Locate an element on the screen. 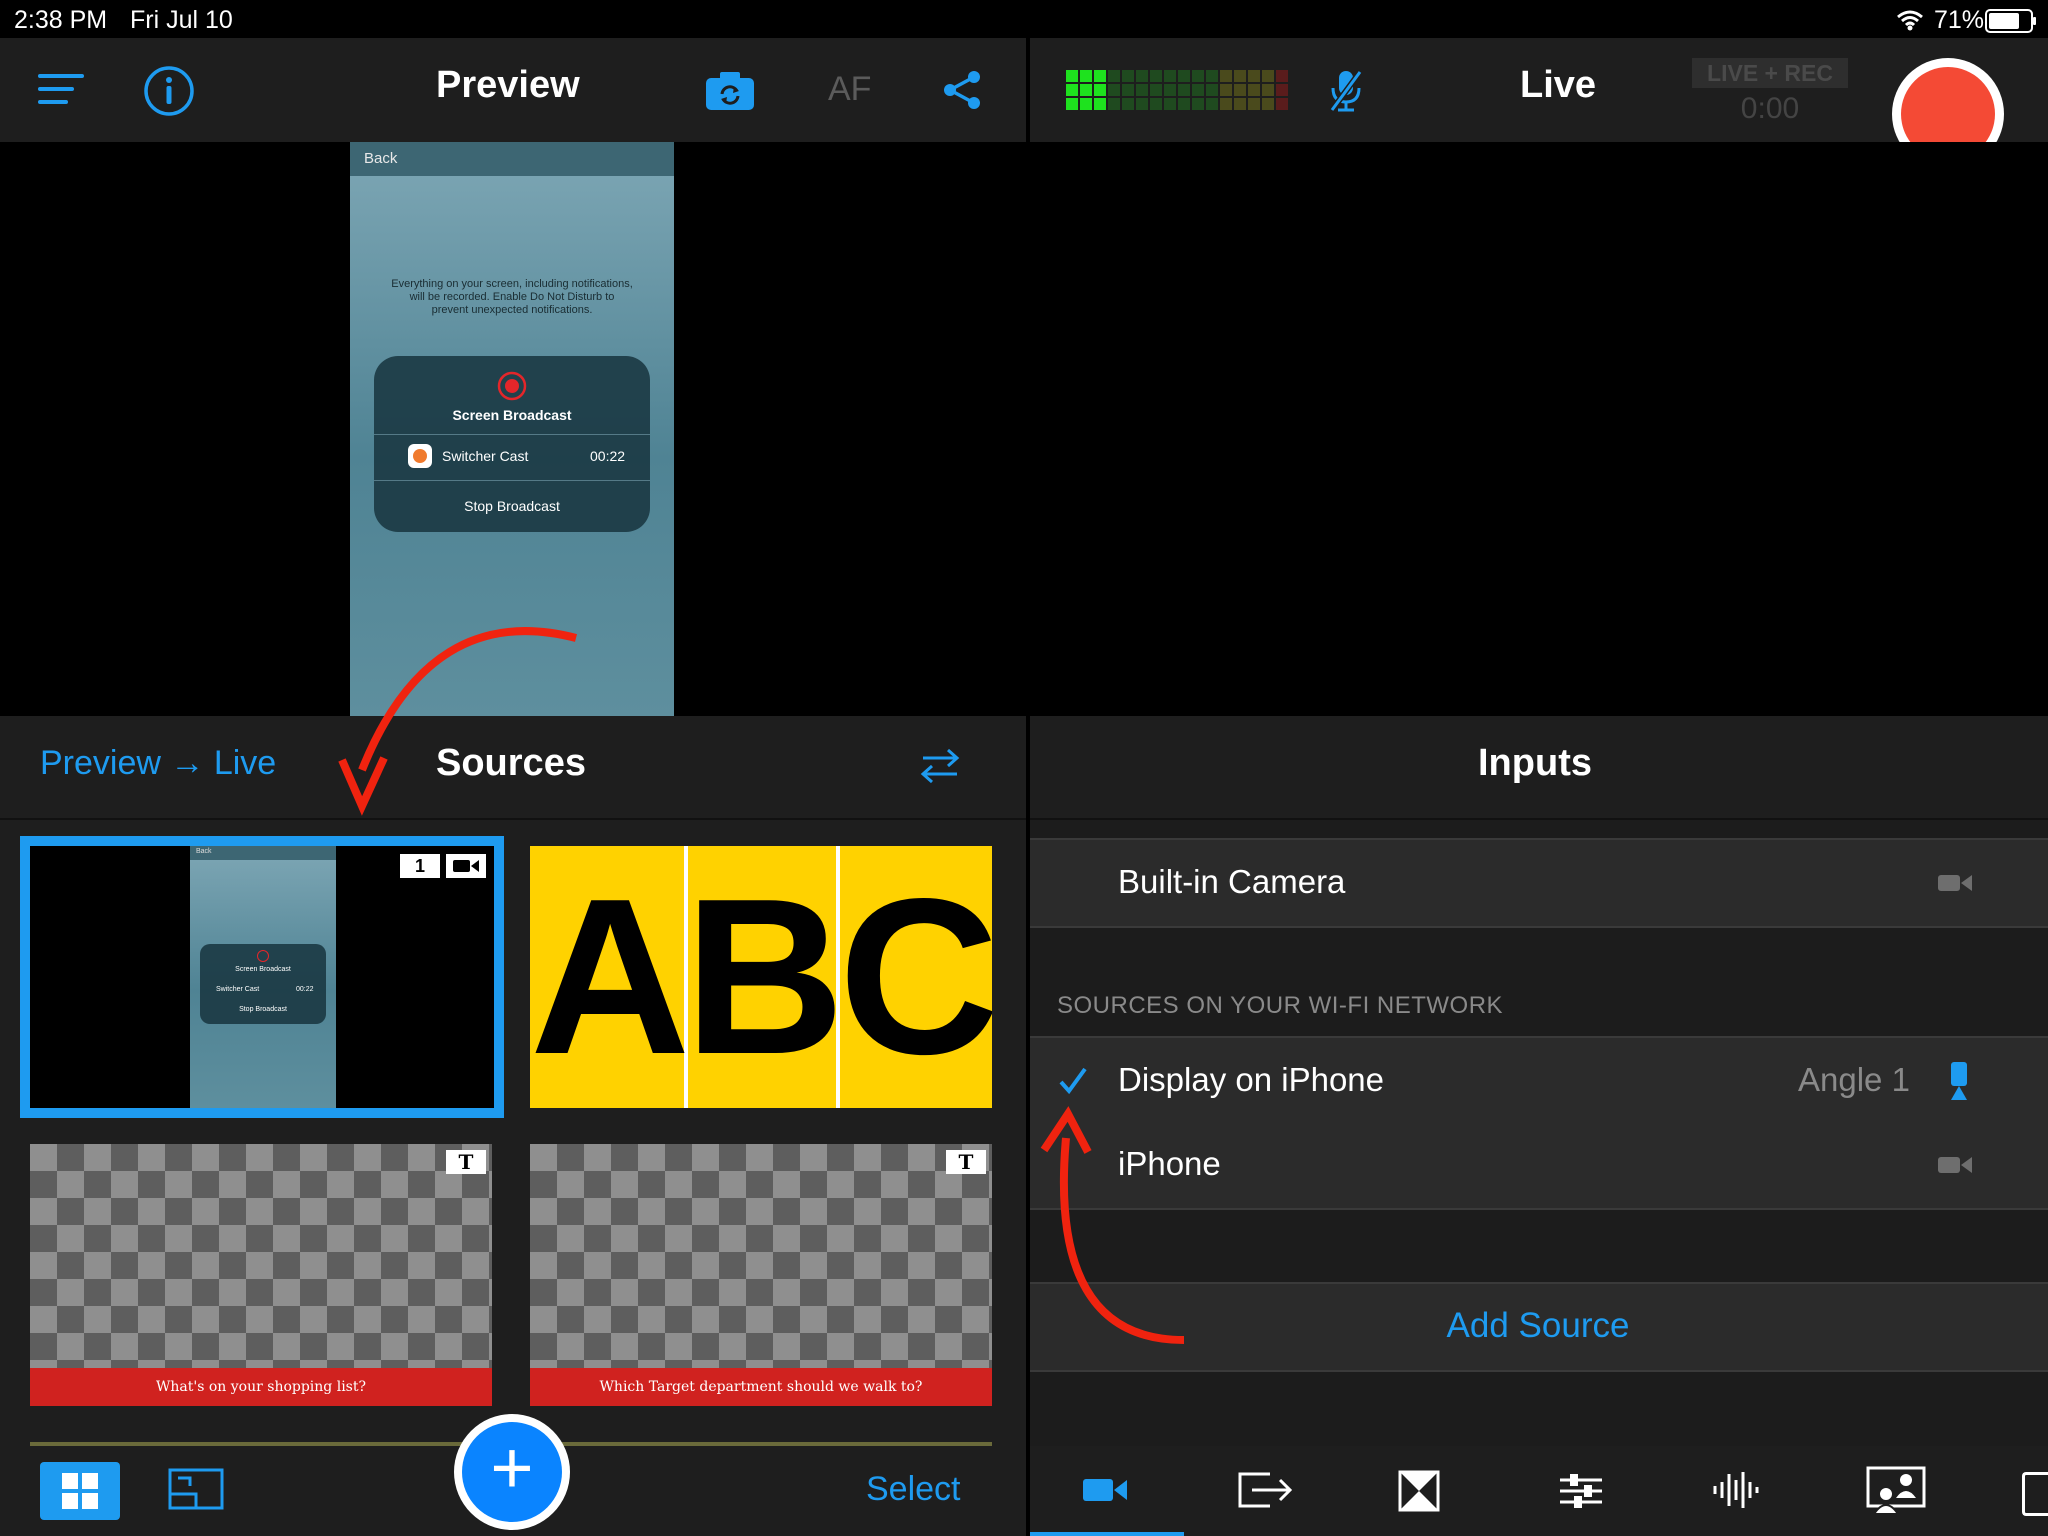 The width and height of the screenshot is (2048, 1536). camera-tab-icon is located at coordinates (1106, 1490).